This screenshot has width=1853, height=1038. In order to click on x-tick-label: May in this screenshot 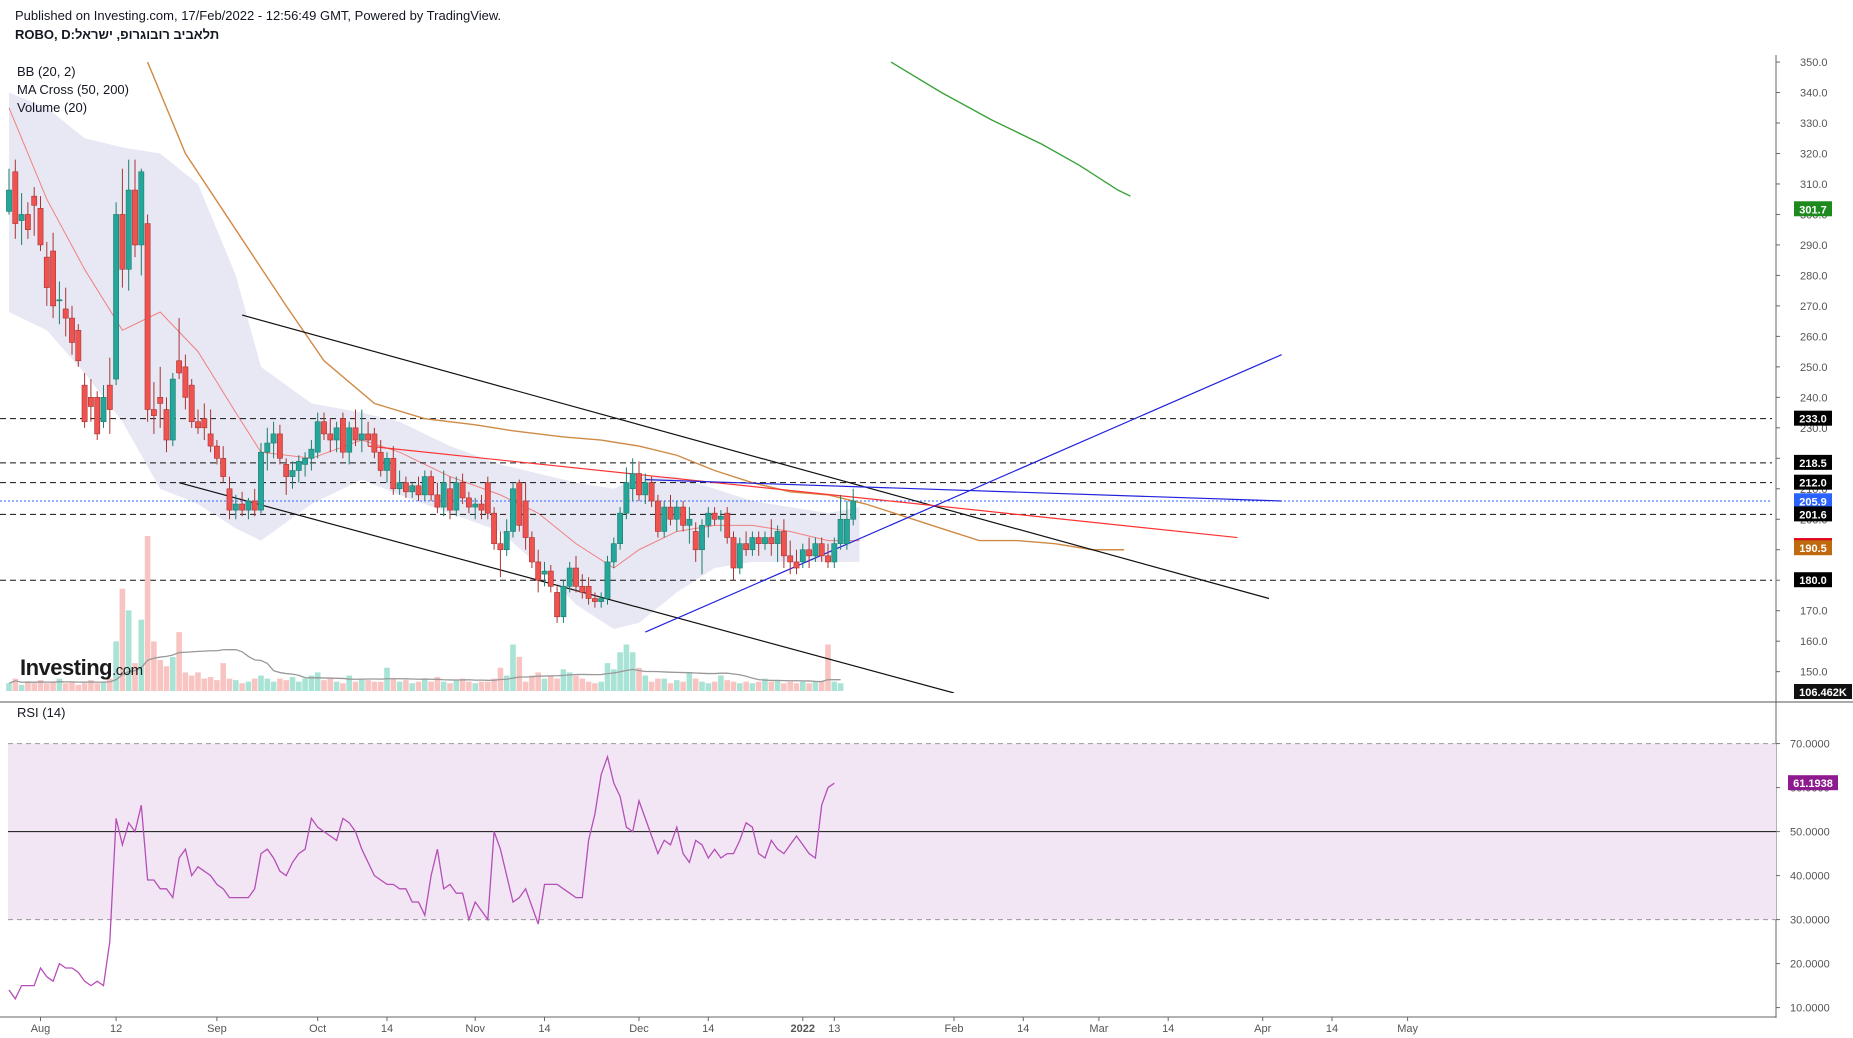, I will do `click(1407, 1029)`.